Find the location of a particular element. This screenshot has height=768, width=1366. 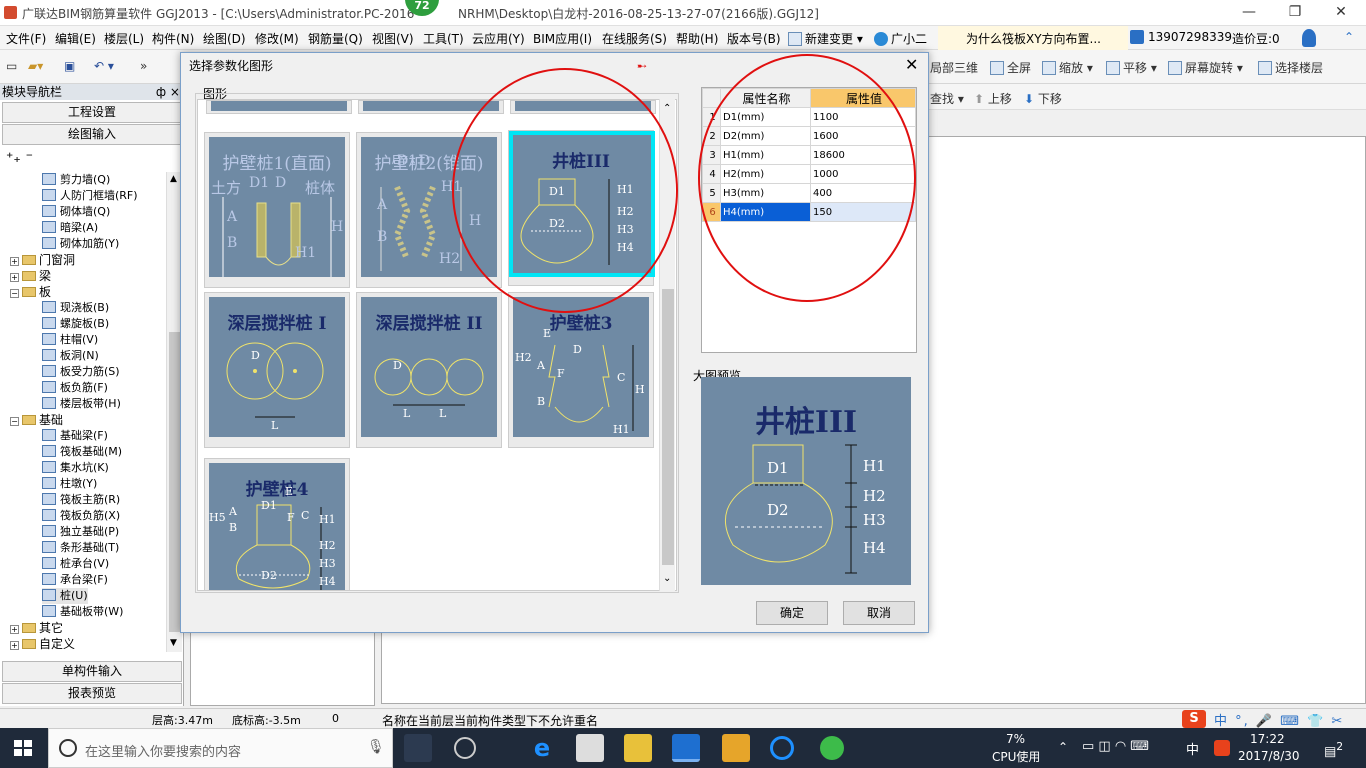

shape-deep-mixing-pile-1: 深层搅拌桩 I D L is located at coordinates (277, 370).